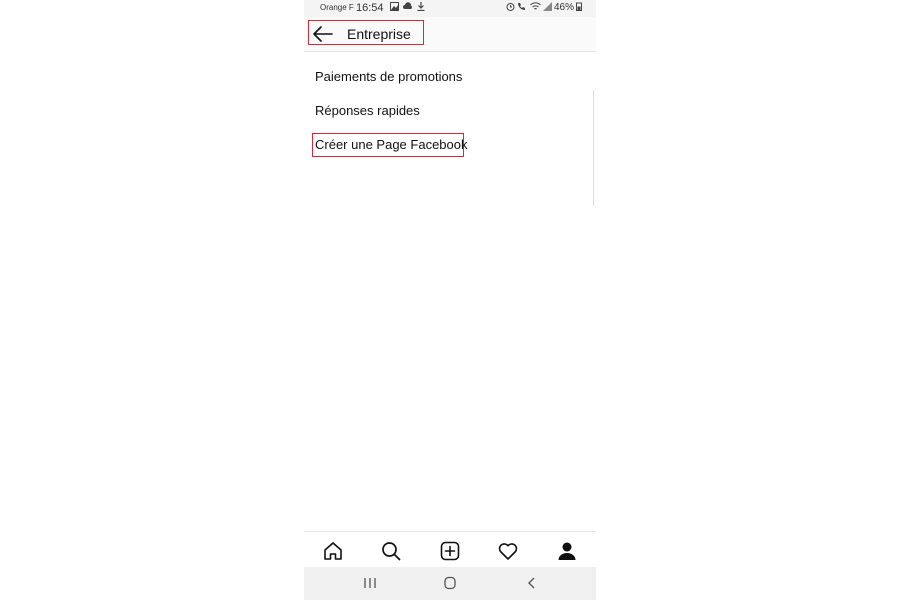 This screenshot has width=900, height=600. Describe the element at coordinates (421, 7) in the screenshot. I see `download-icon` at that location.